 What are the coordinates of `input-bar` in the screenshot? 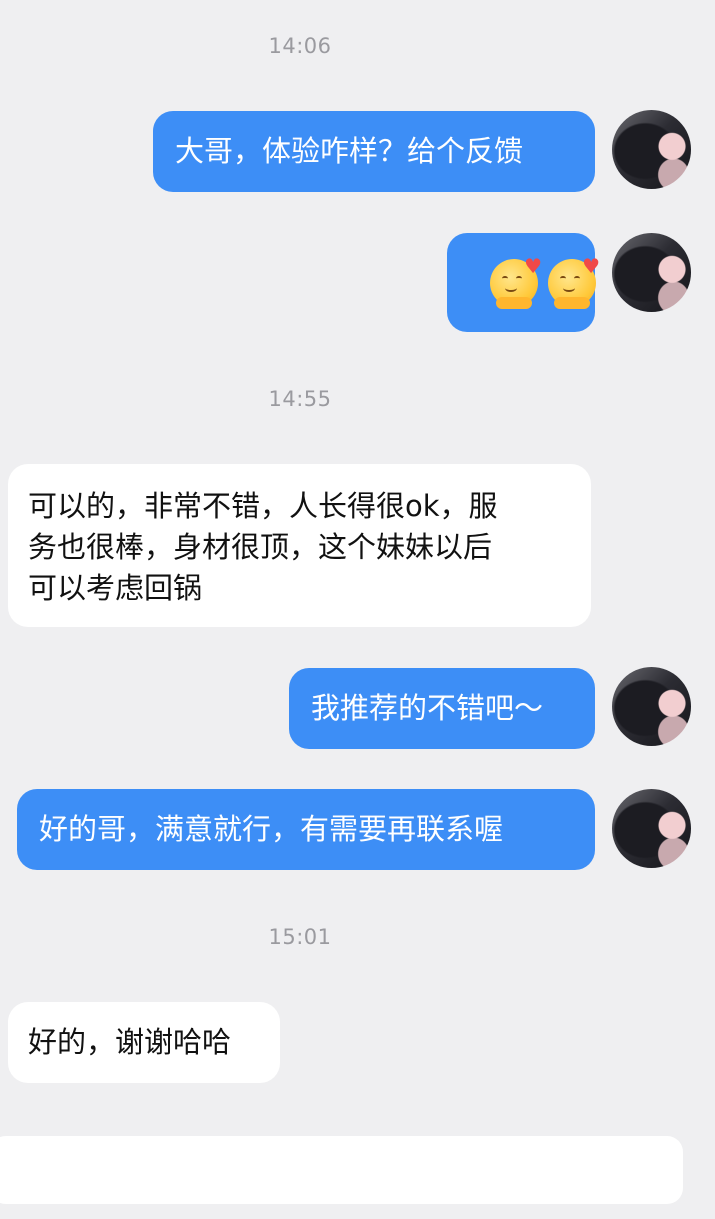 It's located at (357, 1169).